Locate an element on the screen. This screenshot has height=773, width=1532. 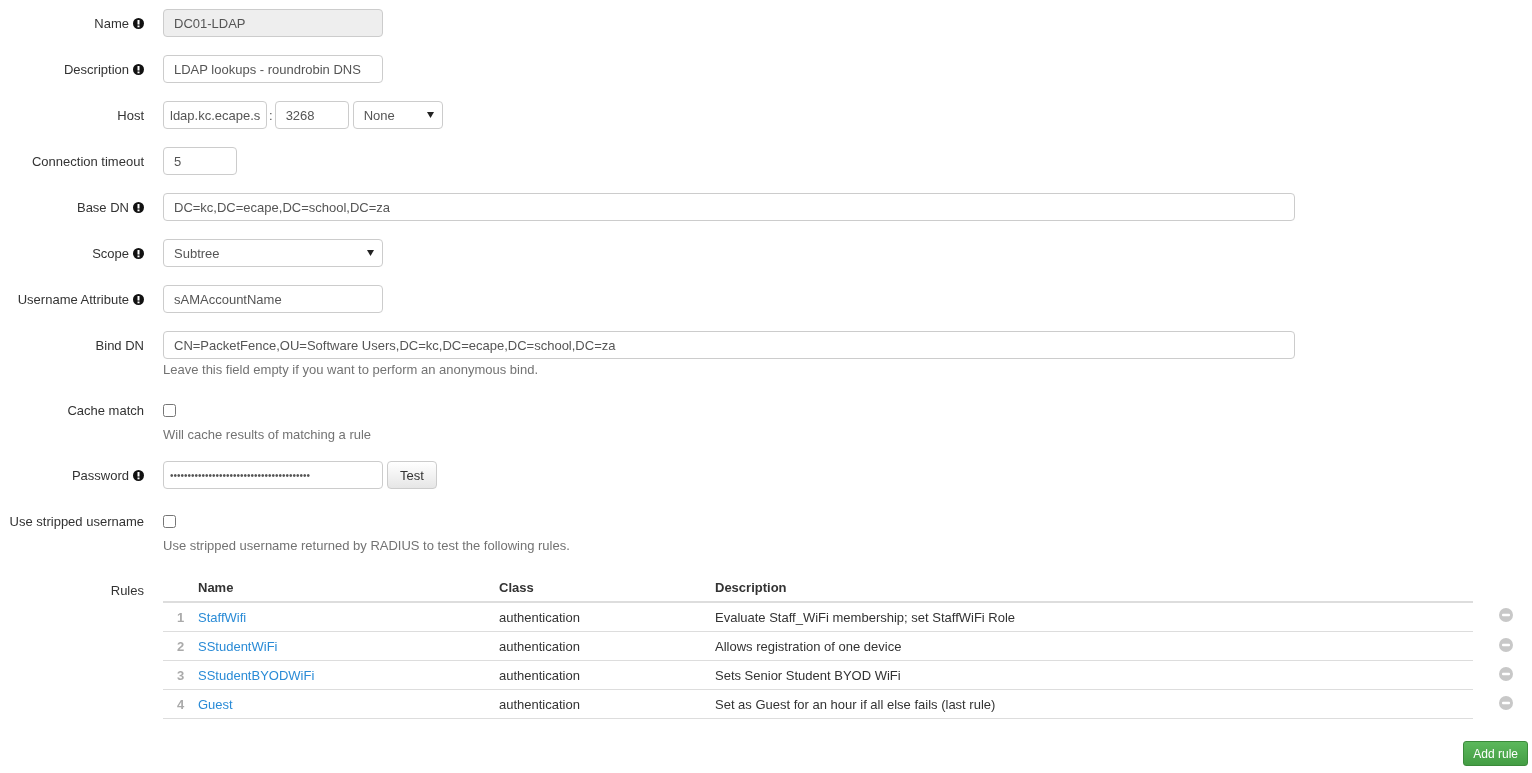
number-field: 5 is located at coordinates (200, 161).